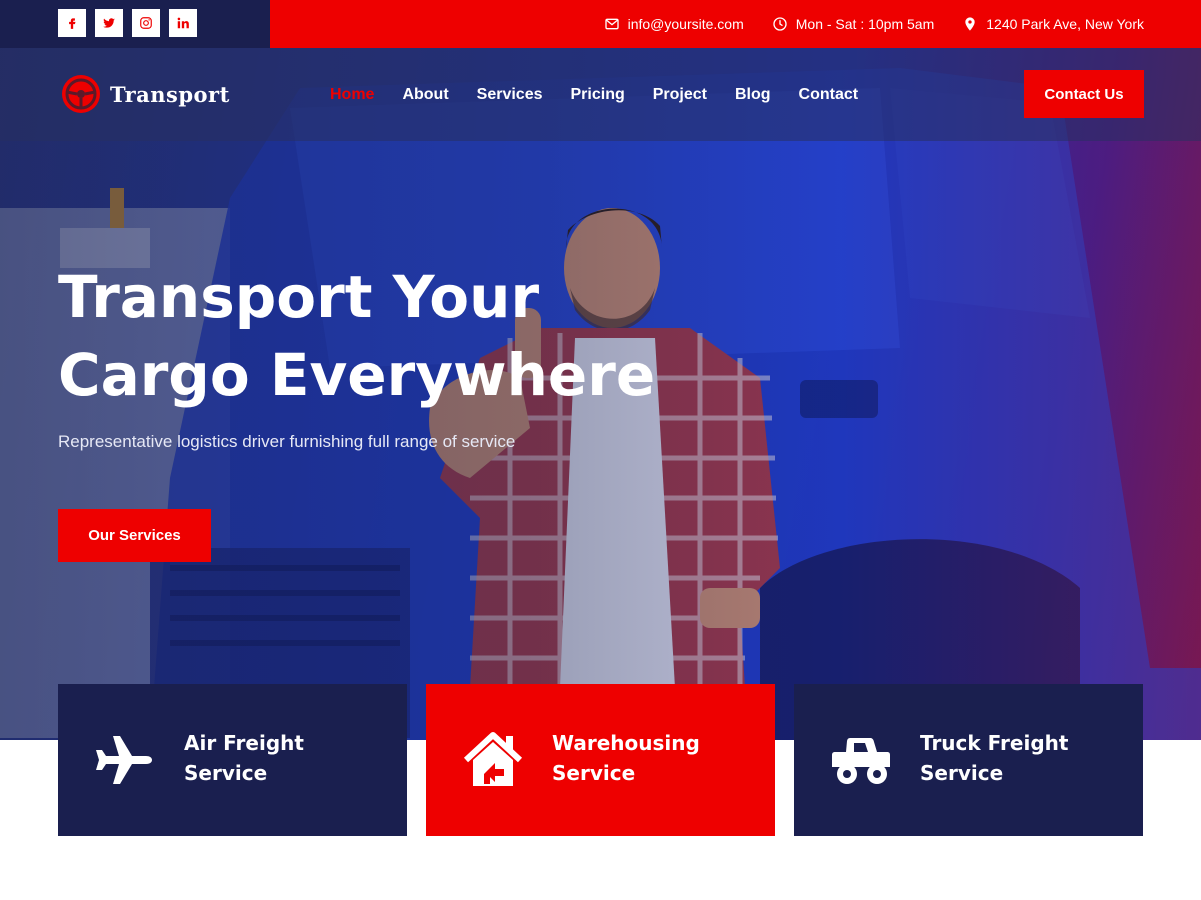 Image resolution: width=1201 pixels, height=900 pixels. What do you see at coordinates (81, 94) in the screenshot?
I see `steering-wheel-logo-icon` at bounding box center [81, 94].